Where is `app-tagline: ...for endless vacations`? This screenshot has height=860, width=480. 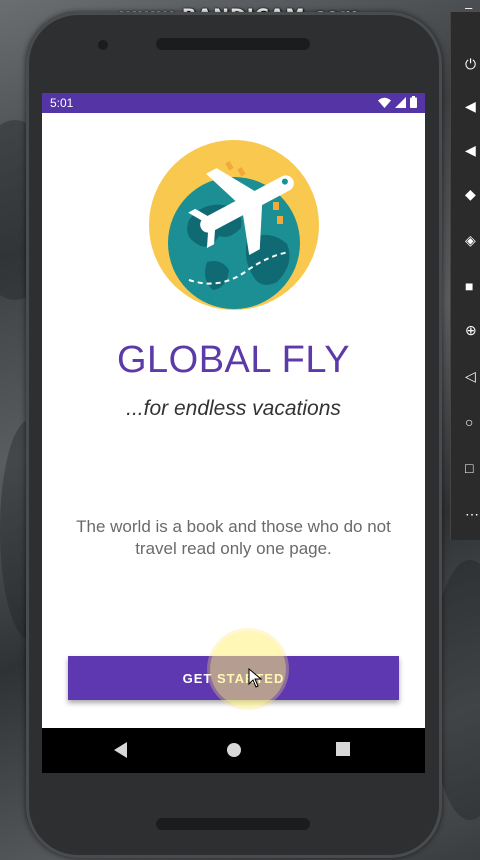
app-tagline: ...for endless vacations is located at coordinates (233, 408).